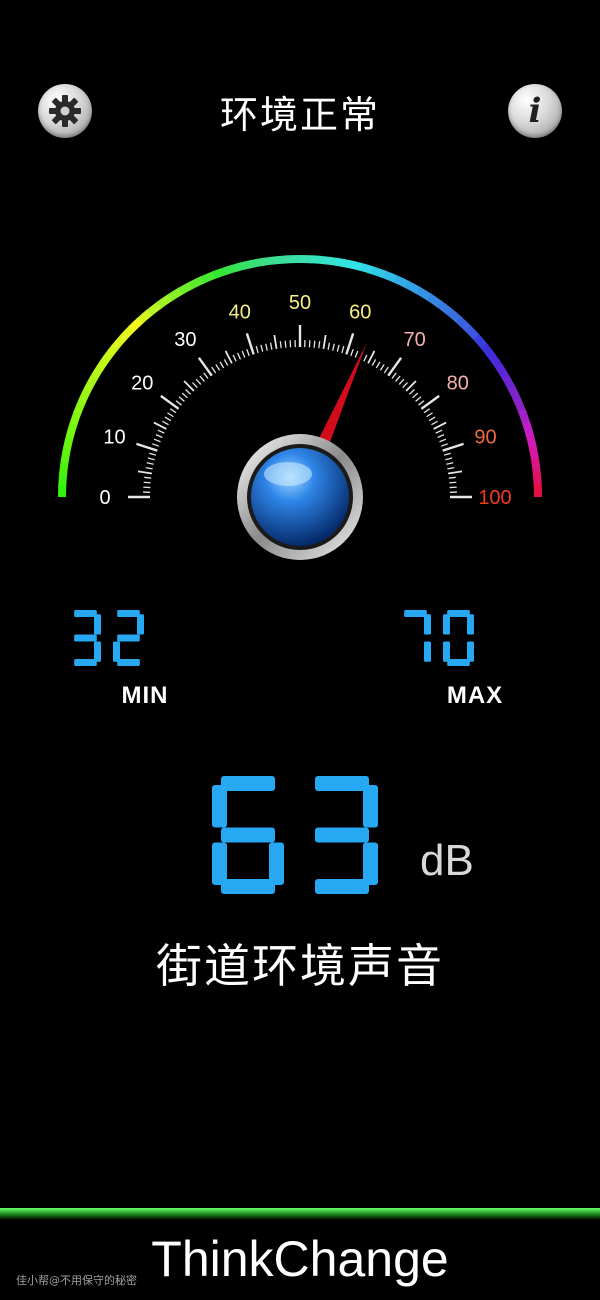 The image size is (600, 1300). I want to click on min-reading: MIN, so click(145, 665).